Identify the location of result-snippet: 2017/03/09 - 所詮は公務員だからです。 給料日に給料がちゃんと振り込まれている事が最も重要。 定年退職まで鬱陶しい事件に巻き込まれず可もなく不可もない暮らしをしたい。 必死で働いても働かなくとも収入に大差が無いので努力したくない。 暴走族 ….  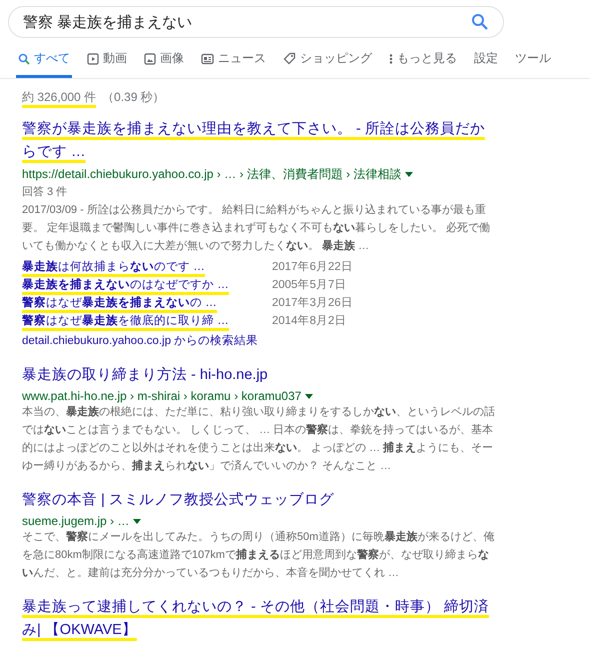
(257, 228).